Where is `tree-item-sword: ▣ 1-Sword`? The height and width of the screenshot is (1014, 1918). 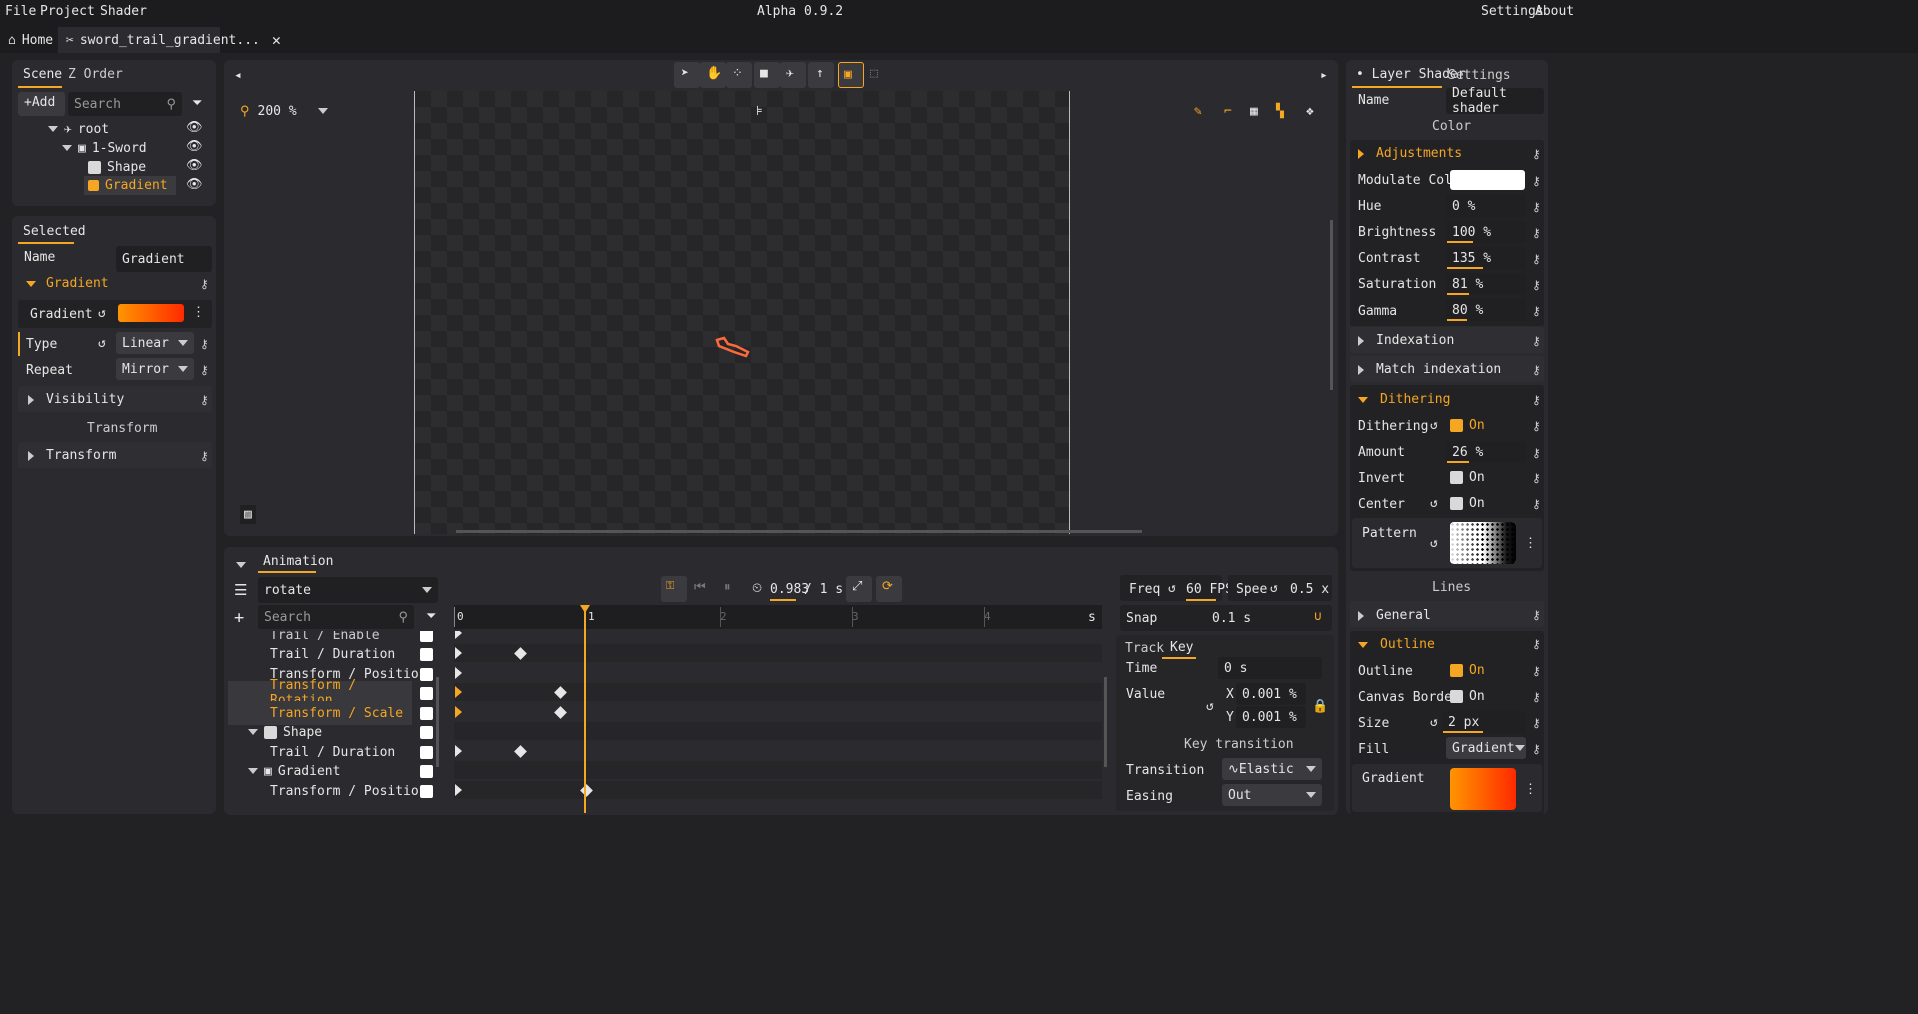
tree-item-sword: ▣ 1-Sword is located at coordinates (104, 148).